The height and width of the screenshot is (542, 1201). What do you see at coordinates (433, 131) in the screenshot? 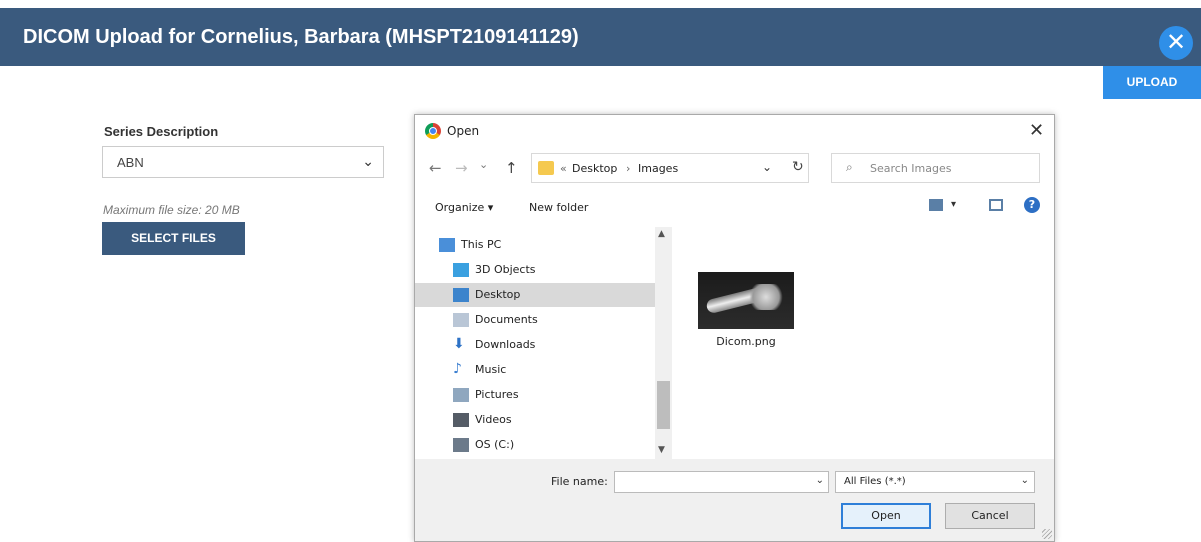
I see `chrome-icon` at bounding box center [433, 131].